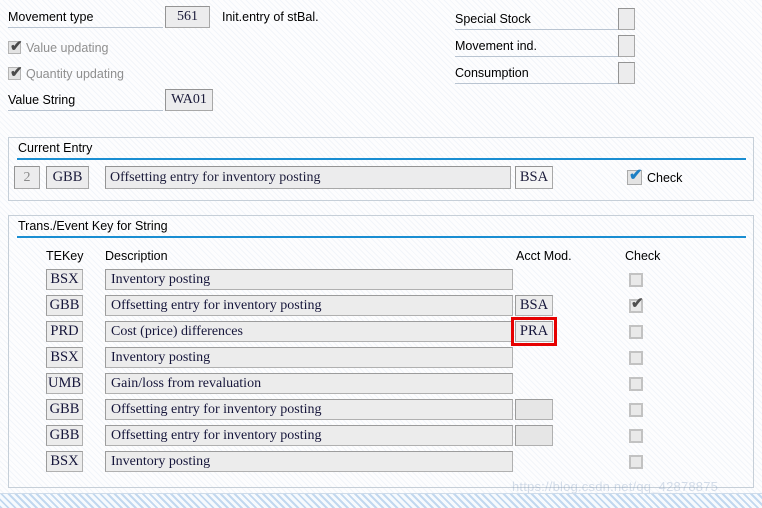  I want to click on movement-type-input: 561, so click(187, 17).